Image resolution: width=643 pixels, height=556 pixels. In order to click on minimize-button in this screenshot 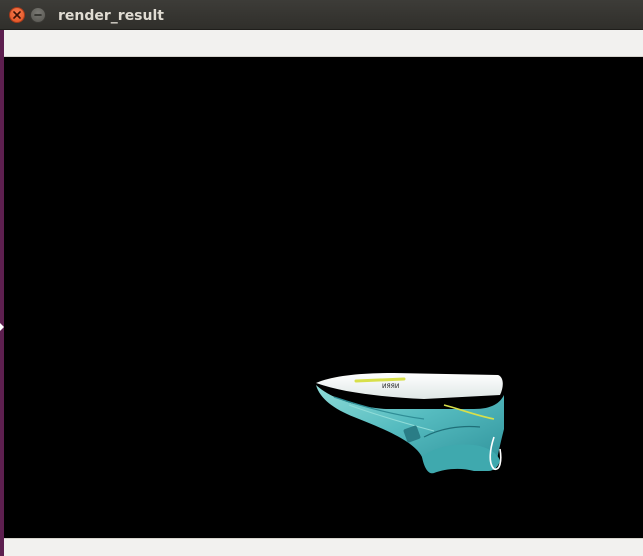, I will do `click(38, 15)`.